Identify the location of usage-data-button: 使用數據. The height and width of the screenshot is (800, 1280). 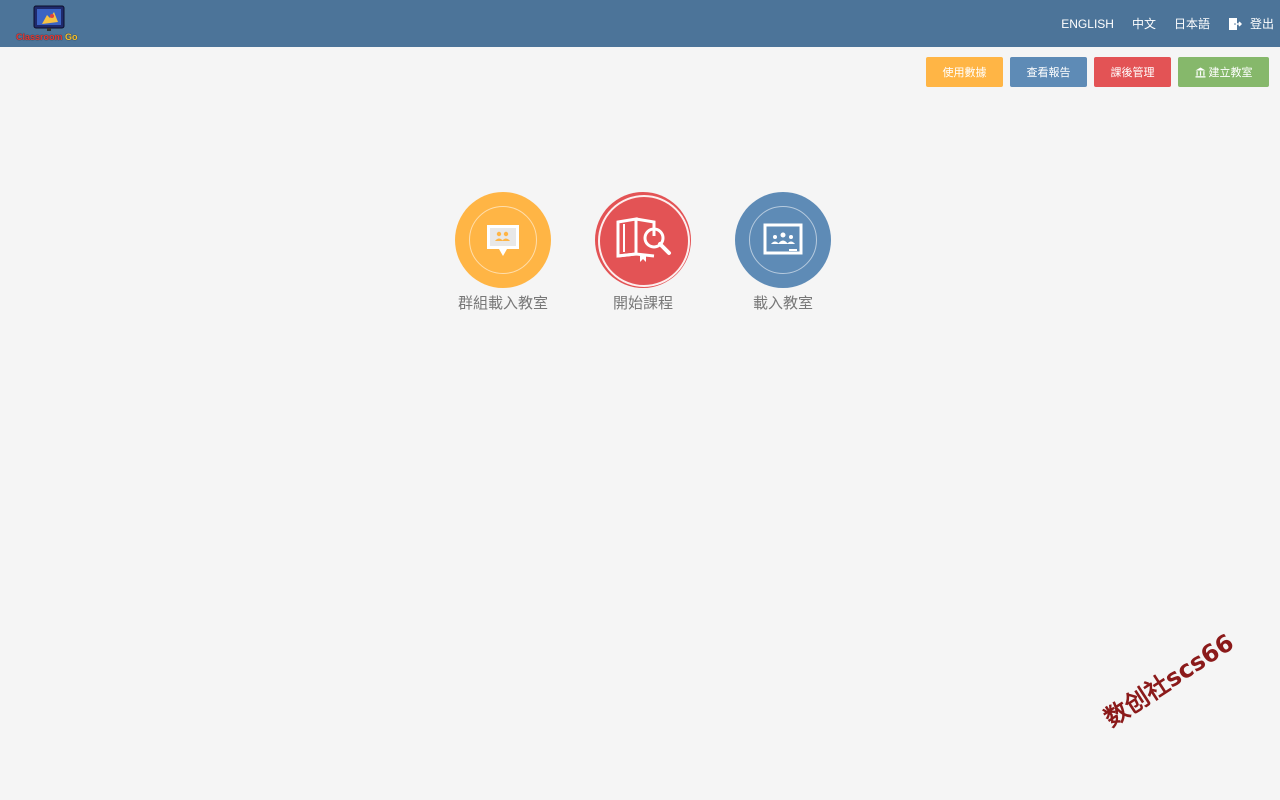
(964, 72).